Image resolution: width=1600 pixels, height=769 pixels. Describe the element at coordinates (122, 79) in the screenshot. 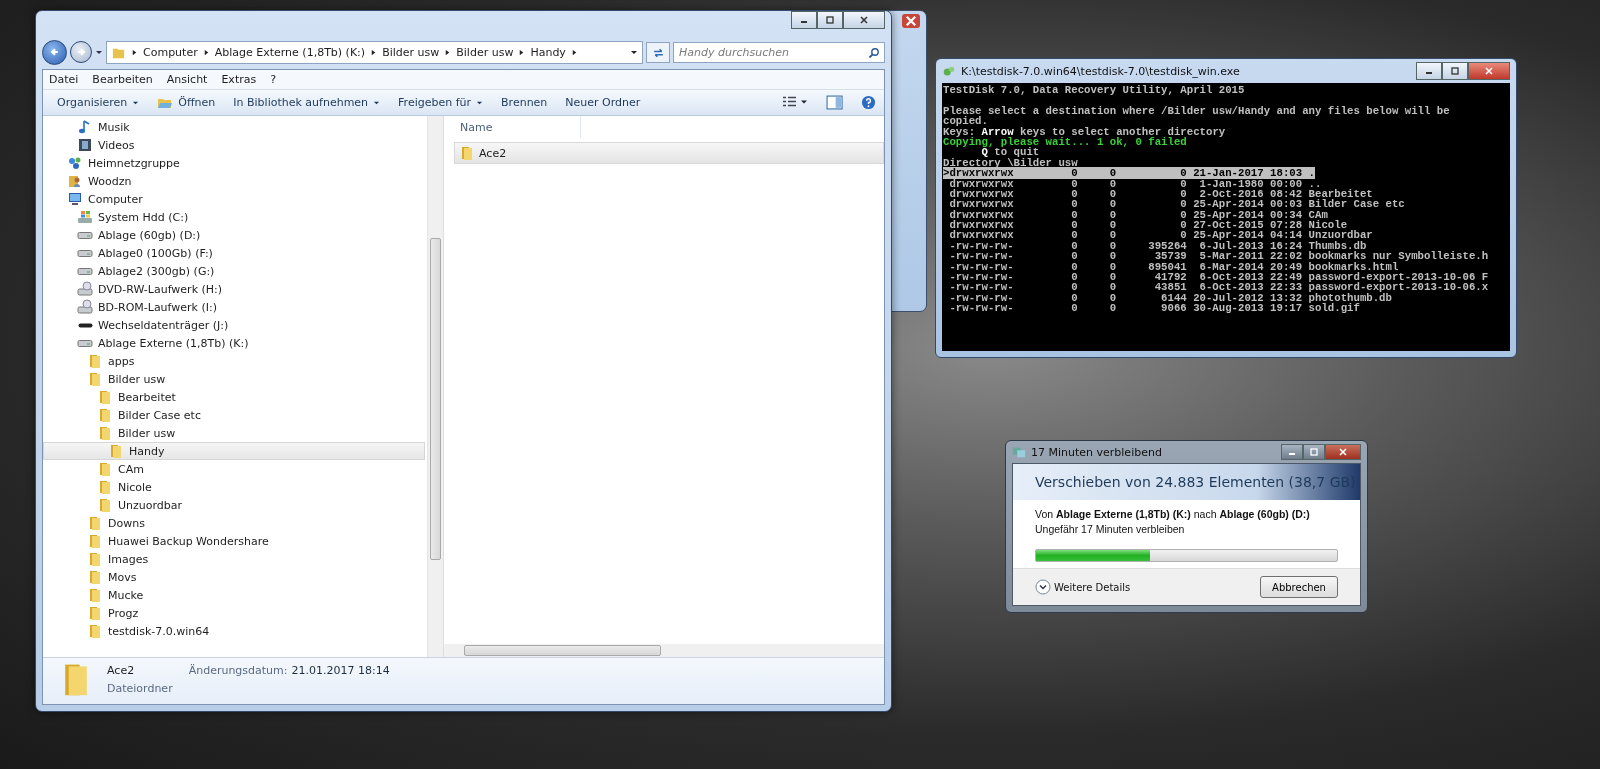

I see `menu-item: Bearbeiten` at that location.